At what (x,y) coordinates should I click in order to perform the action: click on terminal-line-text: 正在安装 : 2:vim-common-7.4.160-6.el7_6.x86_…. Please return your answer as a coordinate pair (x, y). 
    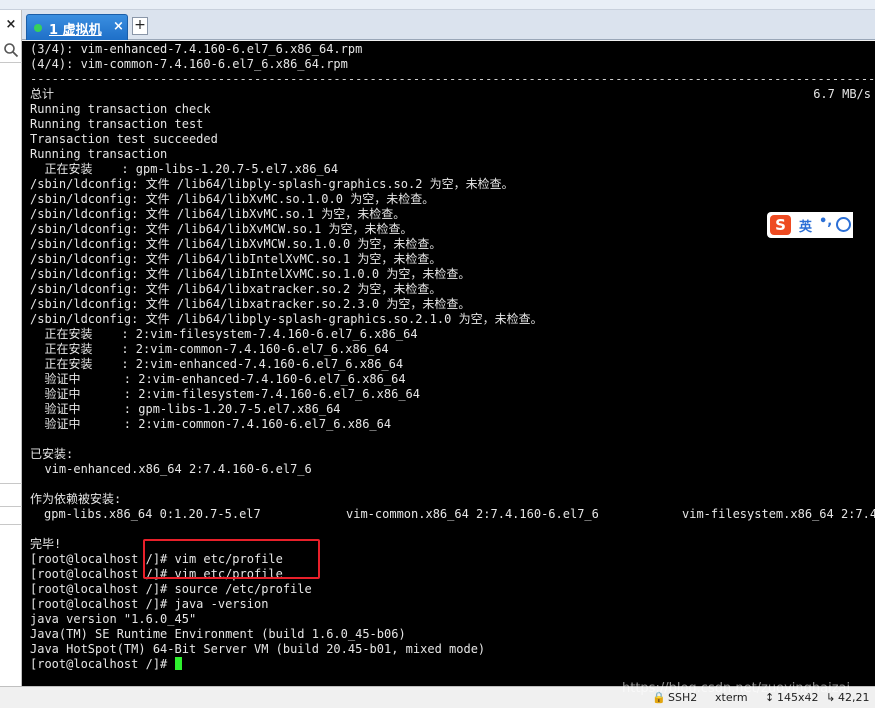
    Looking at the image, I should click on (209, 349).